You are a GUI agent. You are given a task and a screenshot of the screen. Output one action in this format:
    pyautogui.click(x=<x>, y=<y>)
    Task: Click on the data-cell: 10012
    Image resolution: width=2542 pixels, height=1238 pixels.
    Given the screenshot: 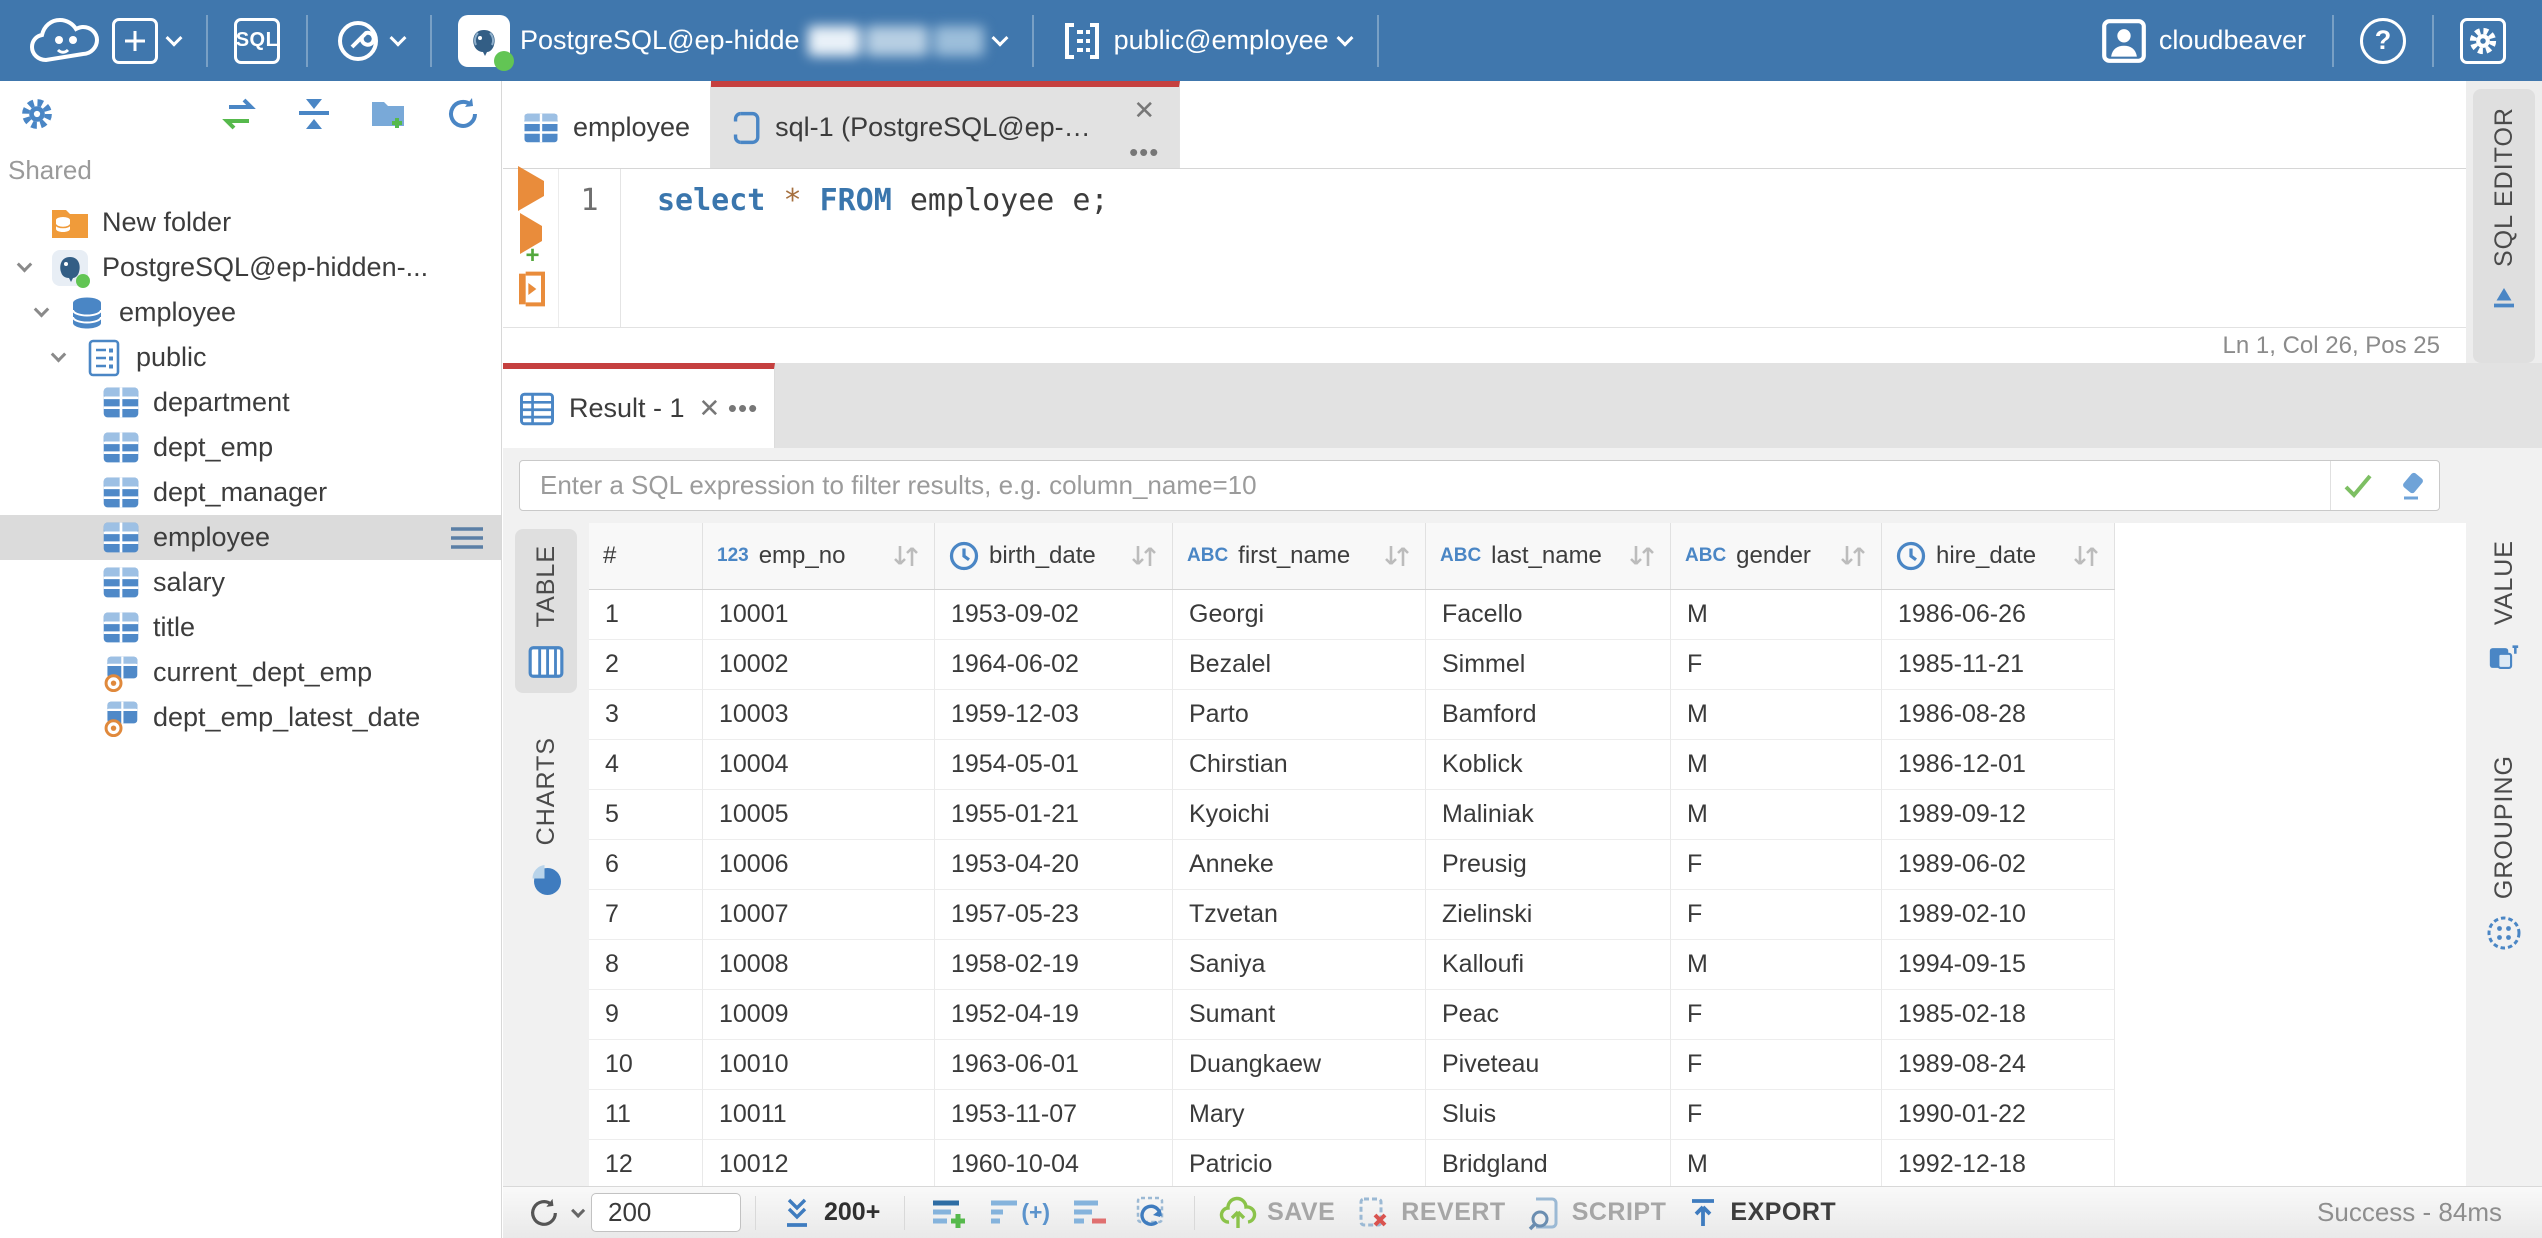 What is the action you would take?
    pyautogui.click(x=819, y=1163)
    